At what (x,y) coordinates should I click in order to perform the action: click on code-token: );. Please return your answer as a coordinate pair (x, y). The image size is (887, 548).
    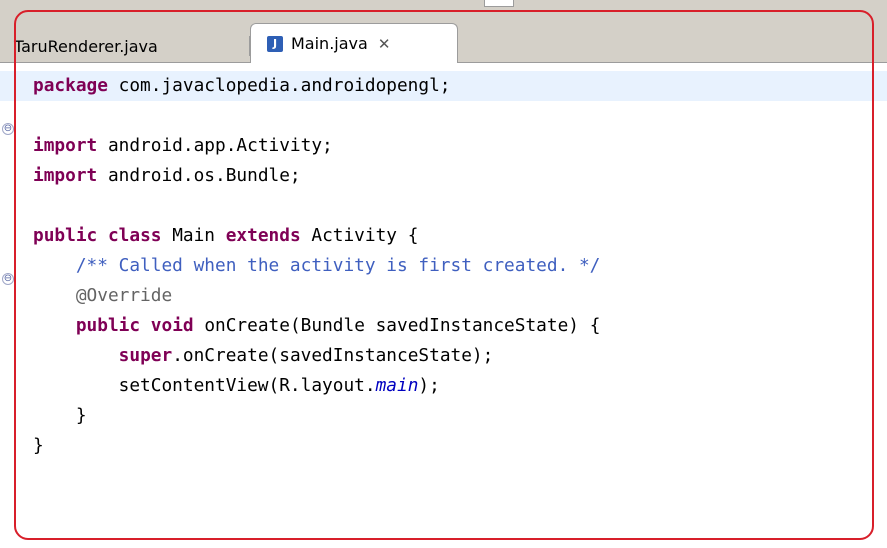
    Looking at the image, I should click on (429, 385).